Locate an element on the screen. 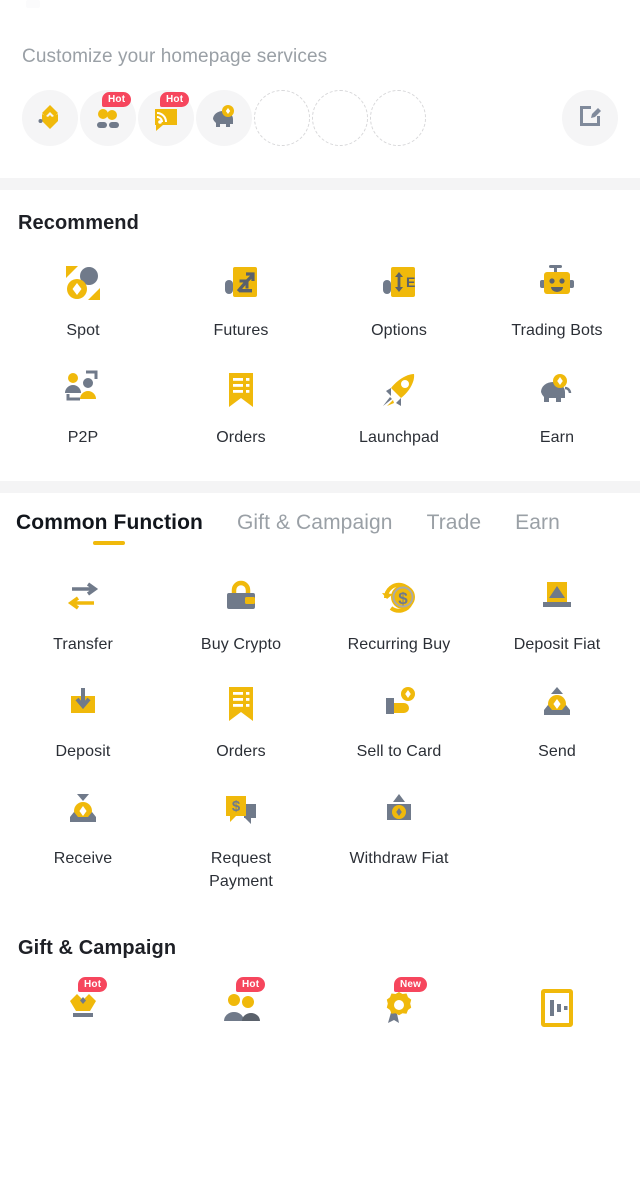  tab-earn: Earn is located at coordinates (537, 530).